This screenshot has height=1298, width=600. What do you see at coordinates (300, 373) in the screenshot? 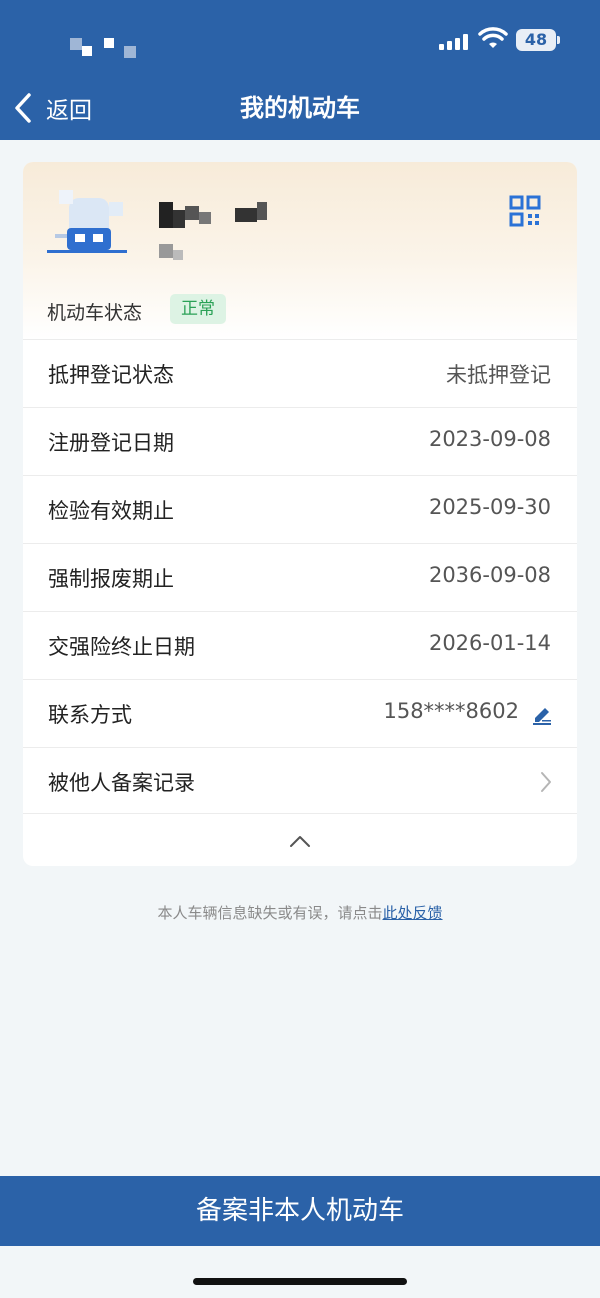
I see `row-mortgage-status: 抵押登记状态 未抵押登记` at bounding box center [300, 373].